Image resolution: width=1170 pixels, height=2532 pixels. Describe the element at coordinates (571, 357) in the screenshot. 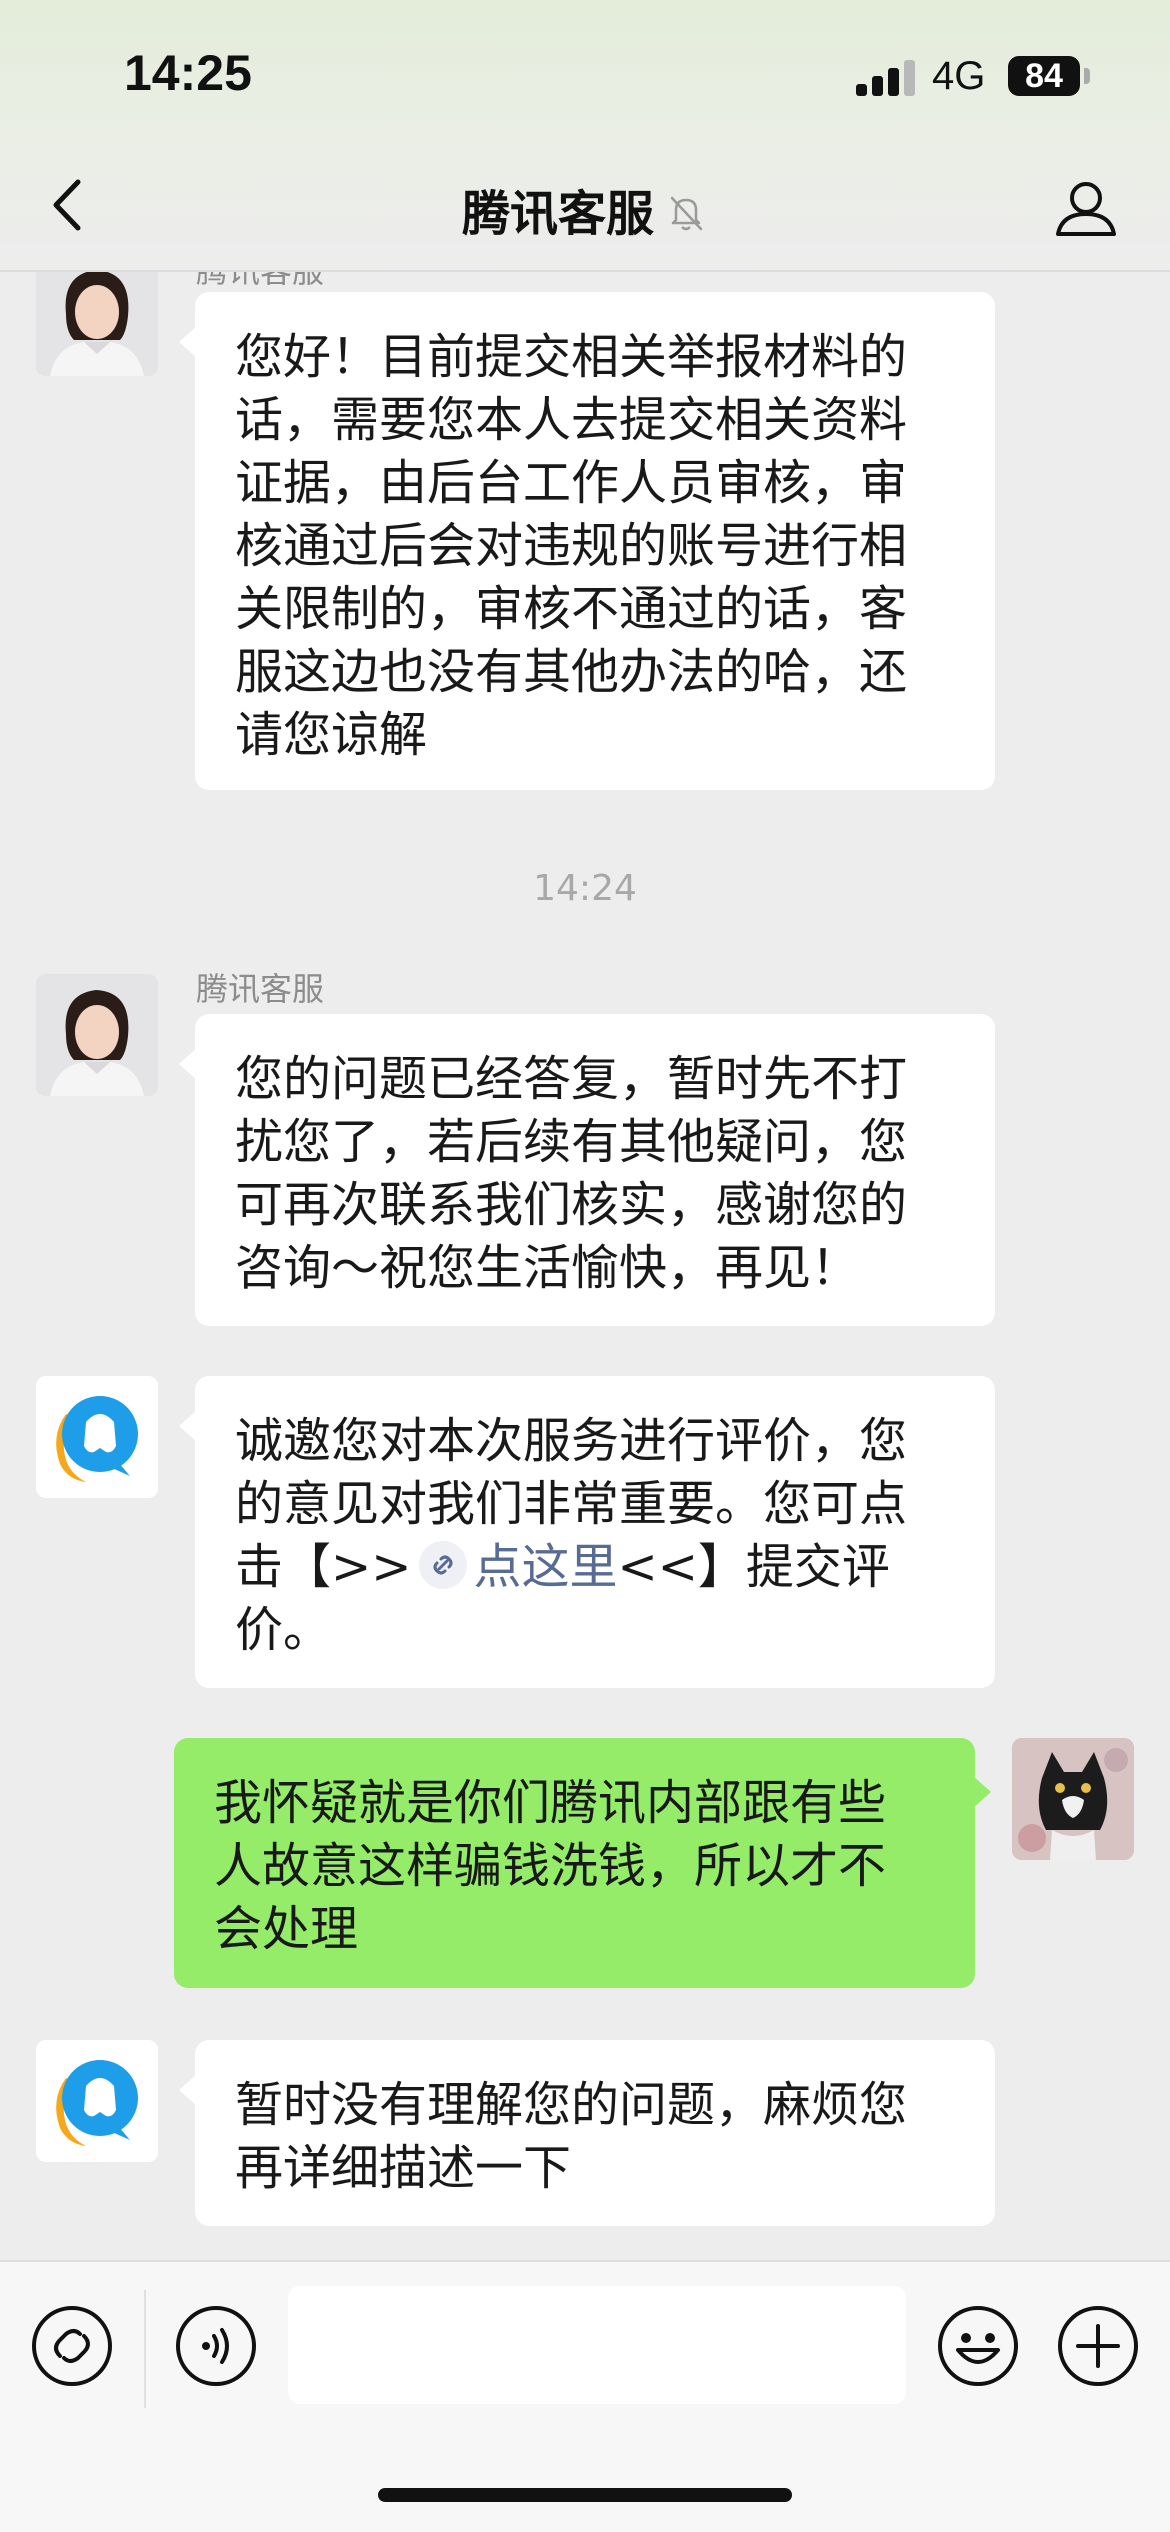

I see `message-line: 您好！目前提交相关举报材料的` at that location.